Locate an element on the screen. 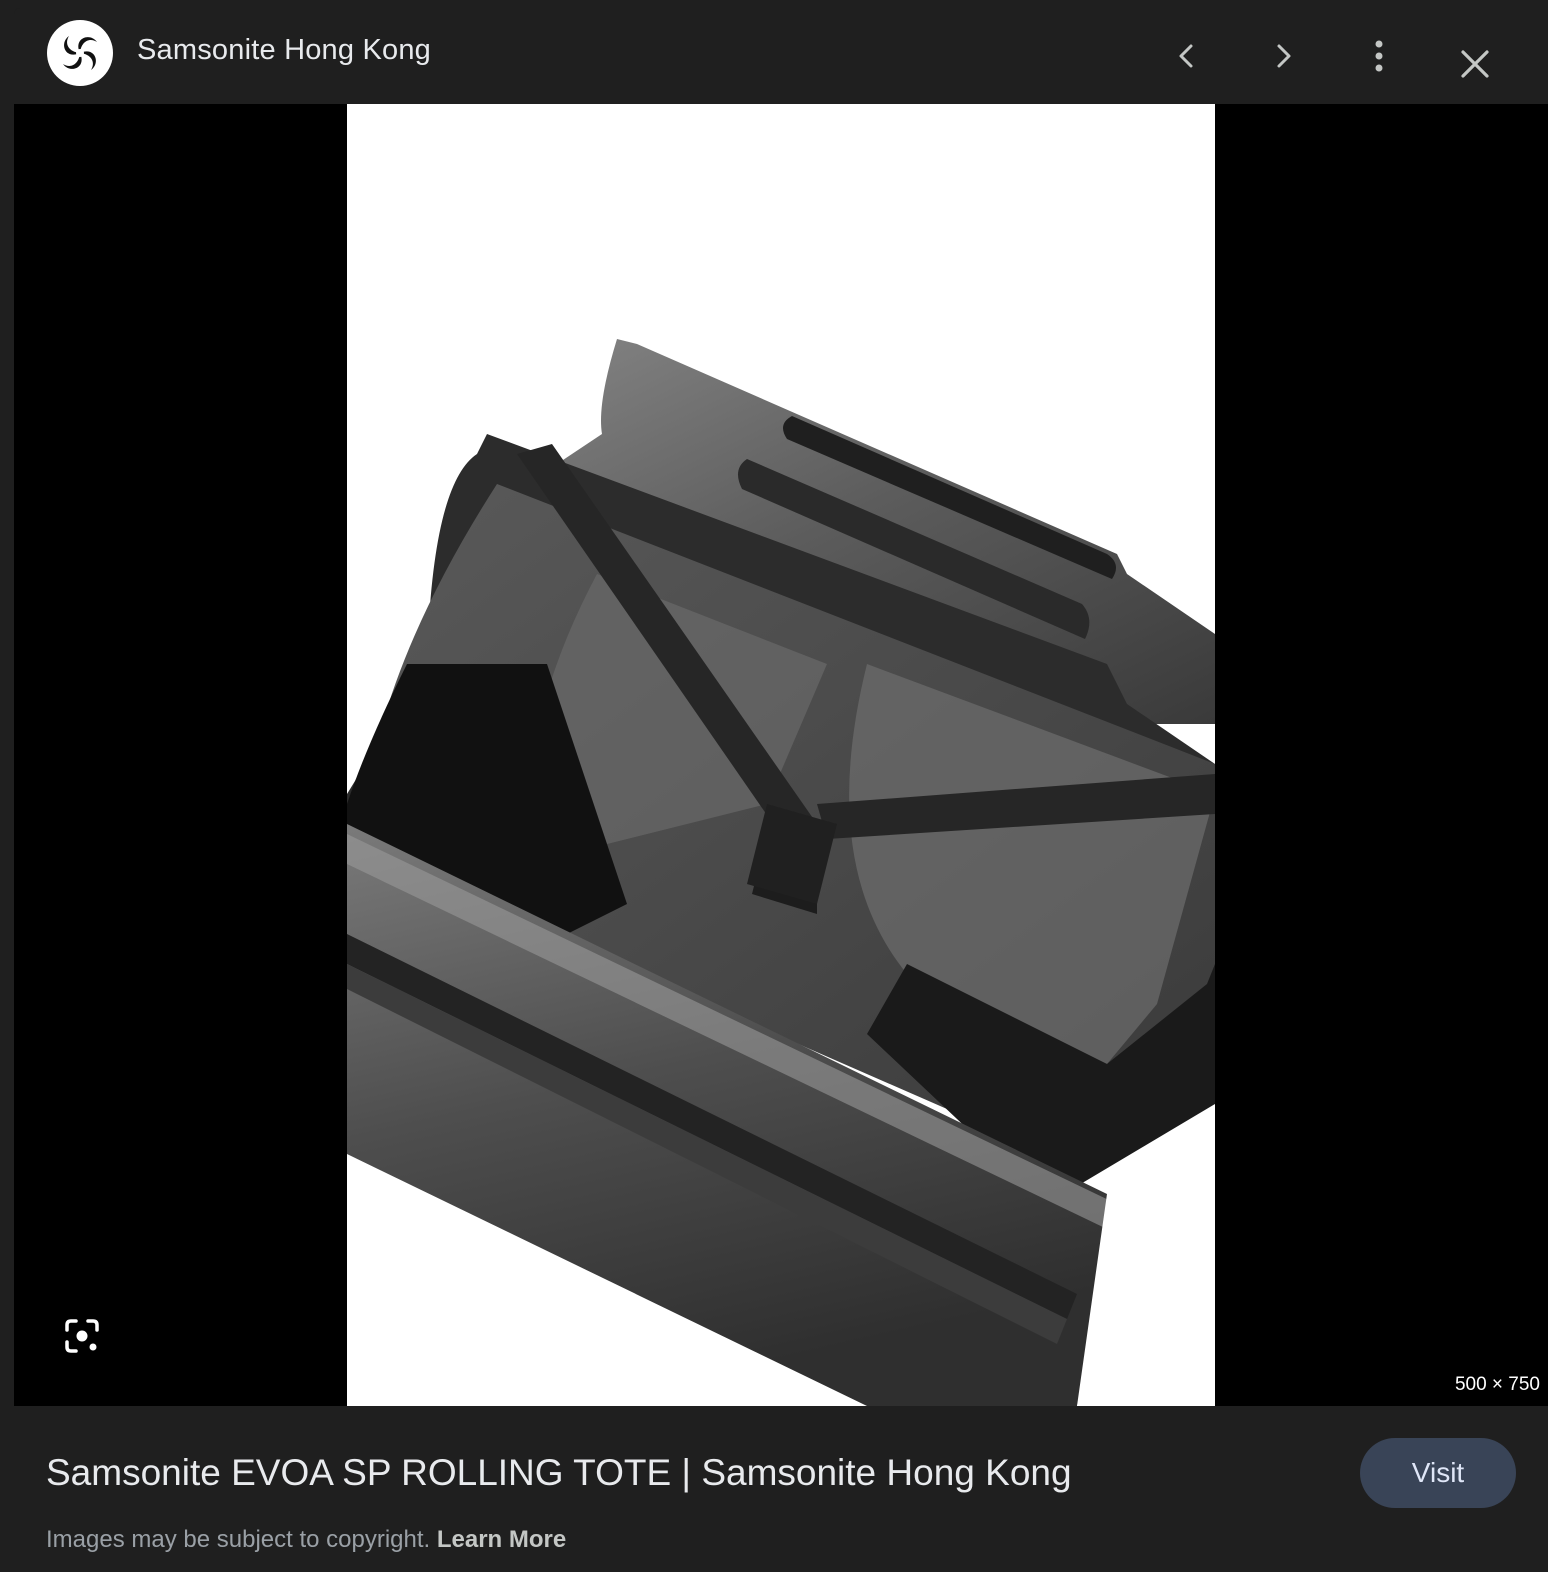  samsonite-logo is located at coordinates (80, 53).